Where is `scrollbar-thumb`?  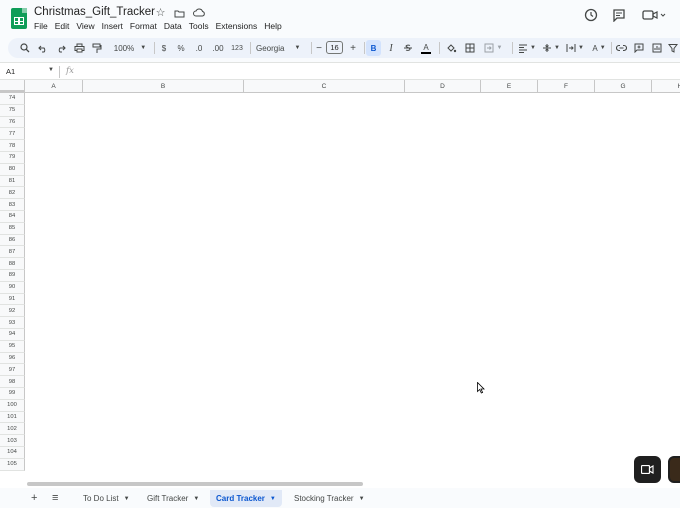
scrollbar-thumb is located at coordinates (195, 484).